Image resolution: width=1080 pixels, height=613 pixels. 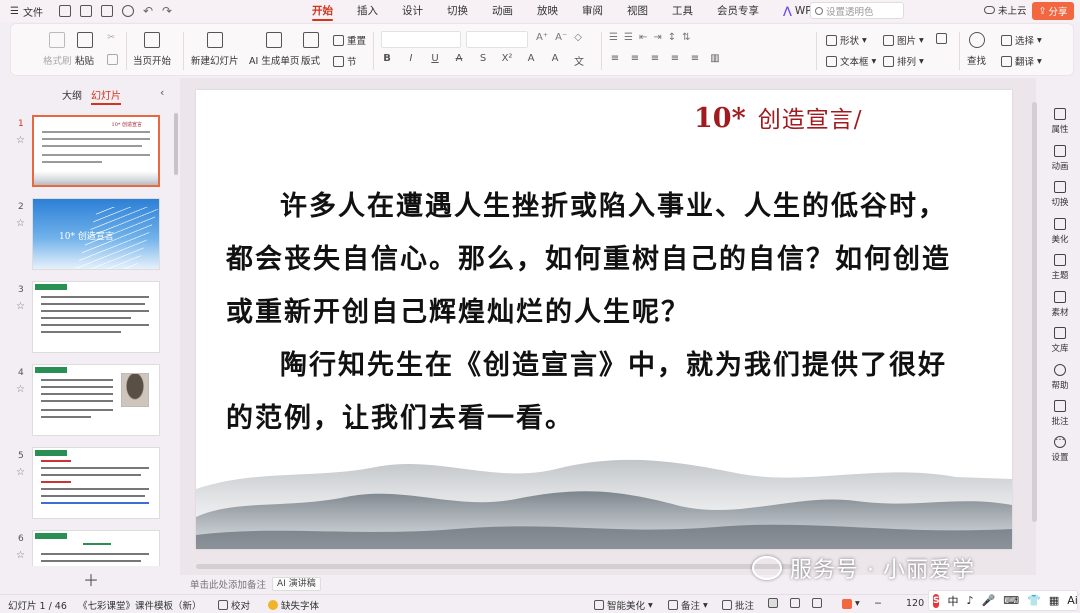 What do you see at coordinates (778, 117) in the screenshot?
I see `slide-title: 10* 创造宣言/` at bounding box center [778, 117].